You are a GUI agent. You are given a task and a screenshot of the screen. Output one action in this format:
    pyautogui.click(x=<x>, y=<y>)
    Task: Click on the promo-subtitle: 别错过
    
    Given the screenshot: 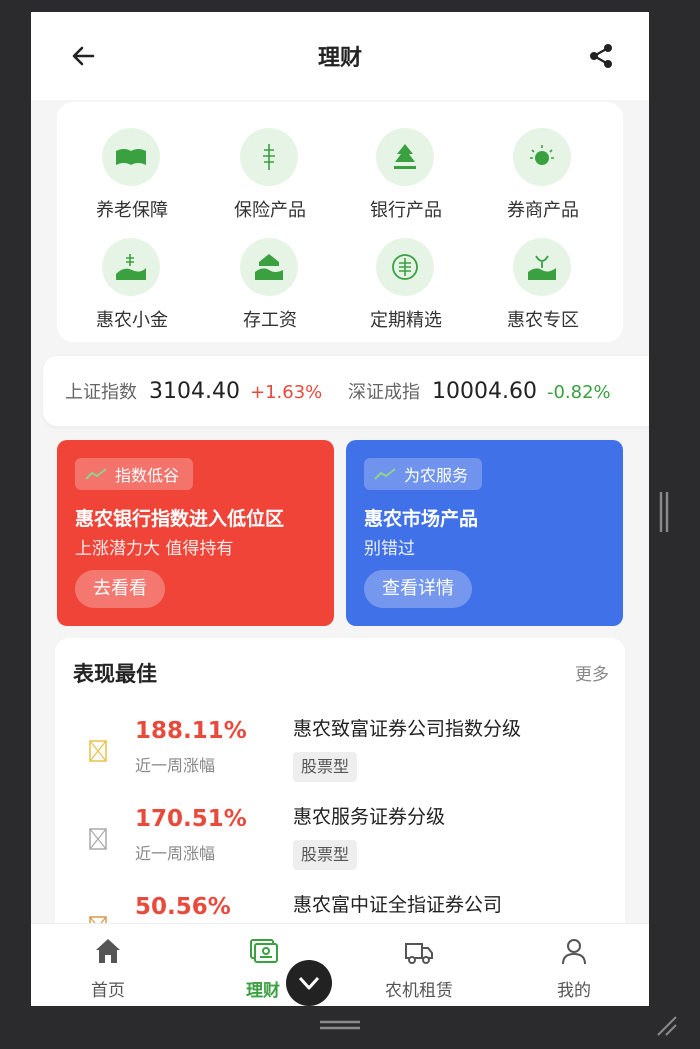 What is the action you would take?
    pyautogui.click(x=389, y=549)
    